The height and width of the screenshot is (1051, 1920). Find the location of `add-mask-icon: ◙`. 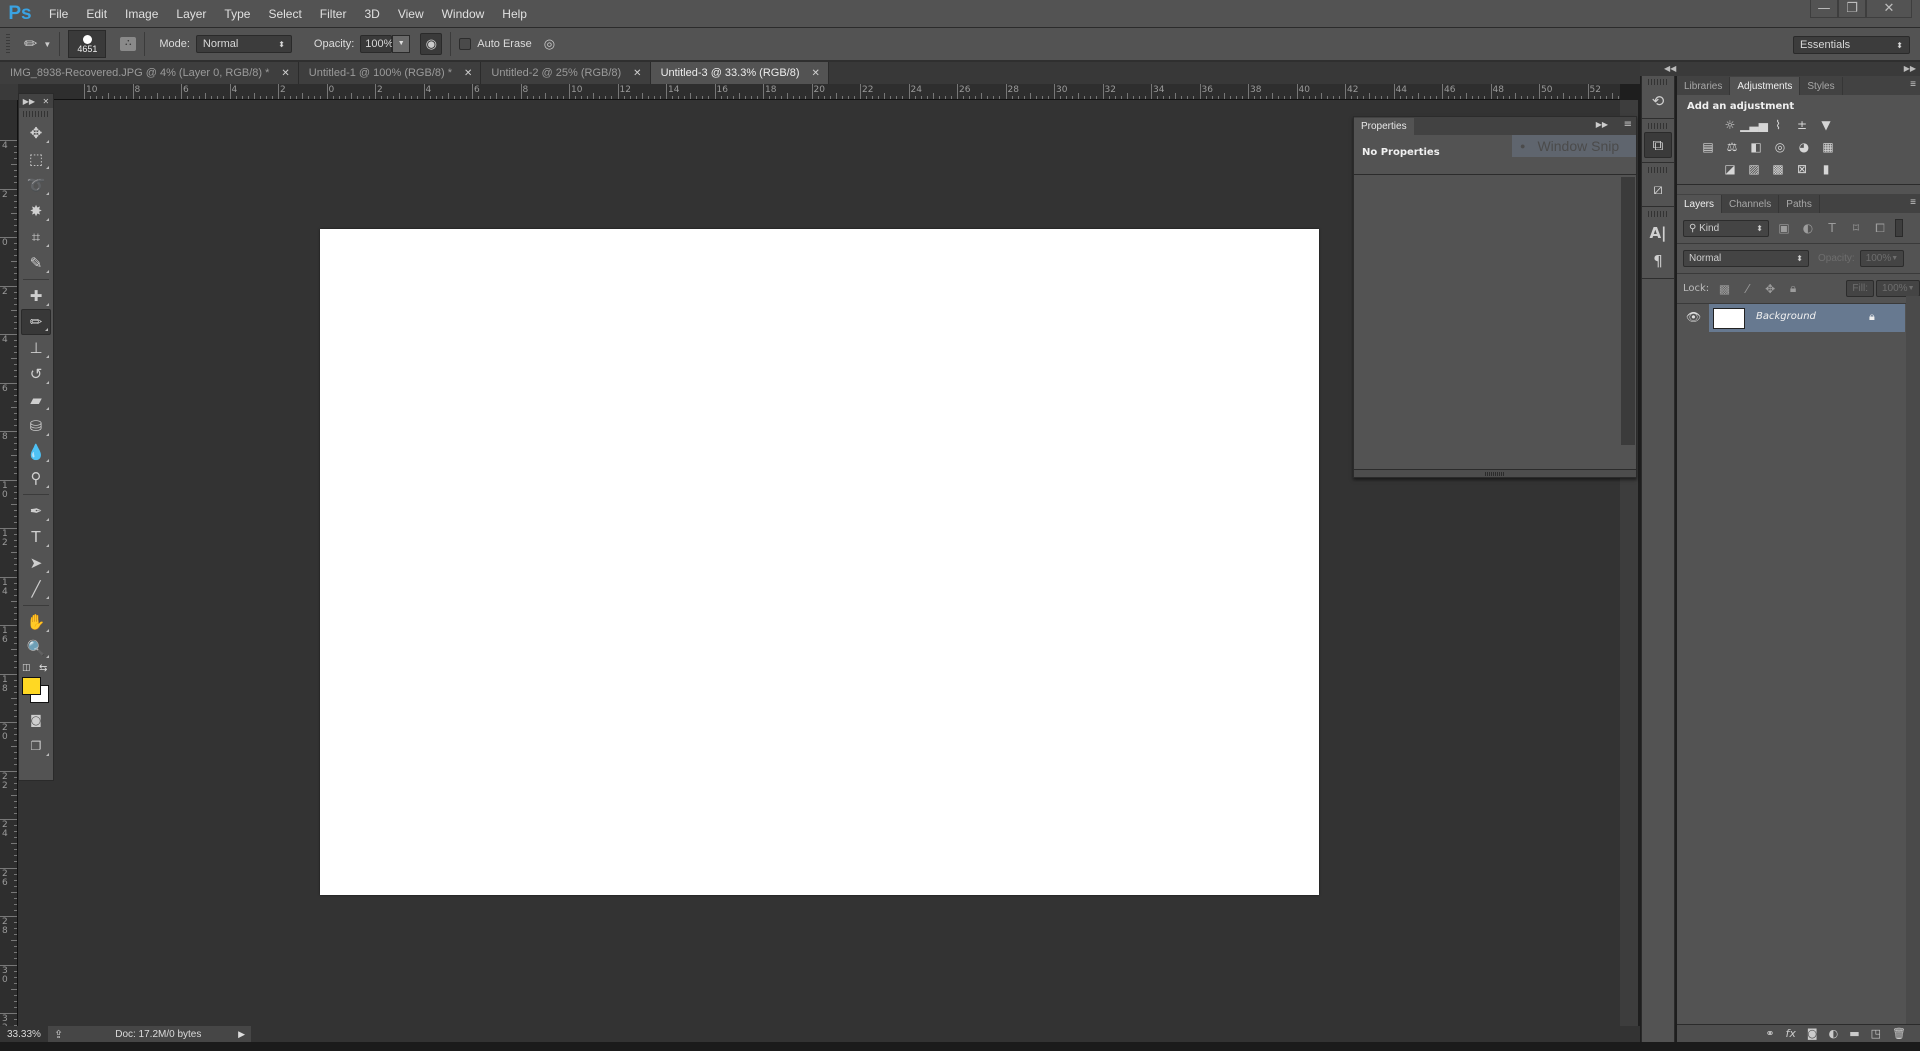

add-mask-icon: ◙ is located at coordinates (1812, 1033).